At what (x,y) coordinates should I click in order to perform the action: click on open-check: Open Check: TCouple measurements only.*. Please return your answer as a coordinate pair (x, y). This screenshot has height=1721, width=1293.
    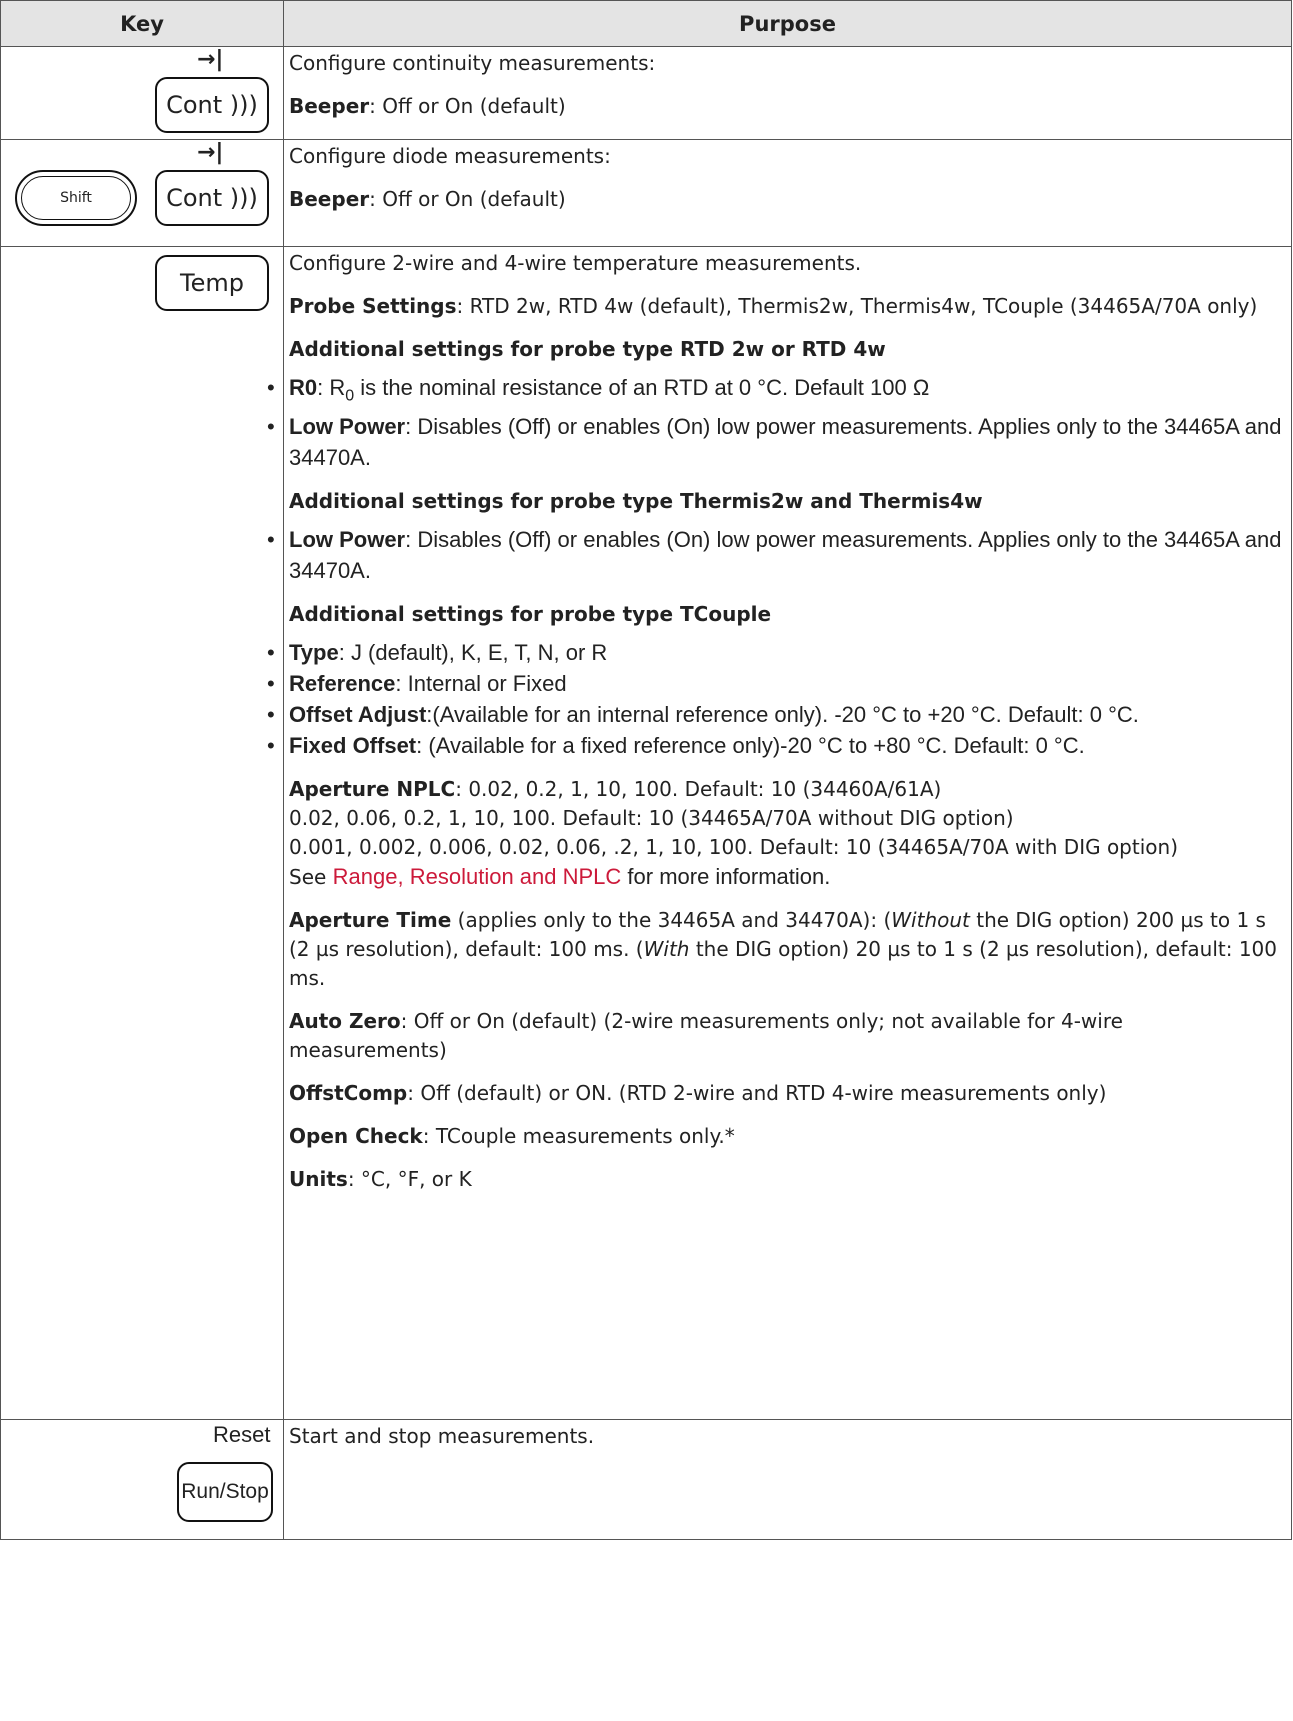
    Looking at the image, I should click on (512, 1136).